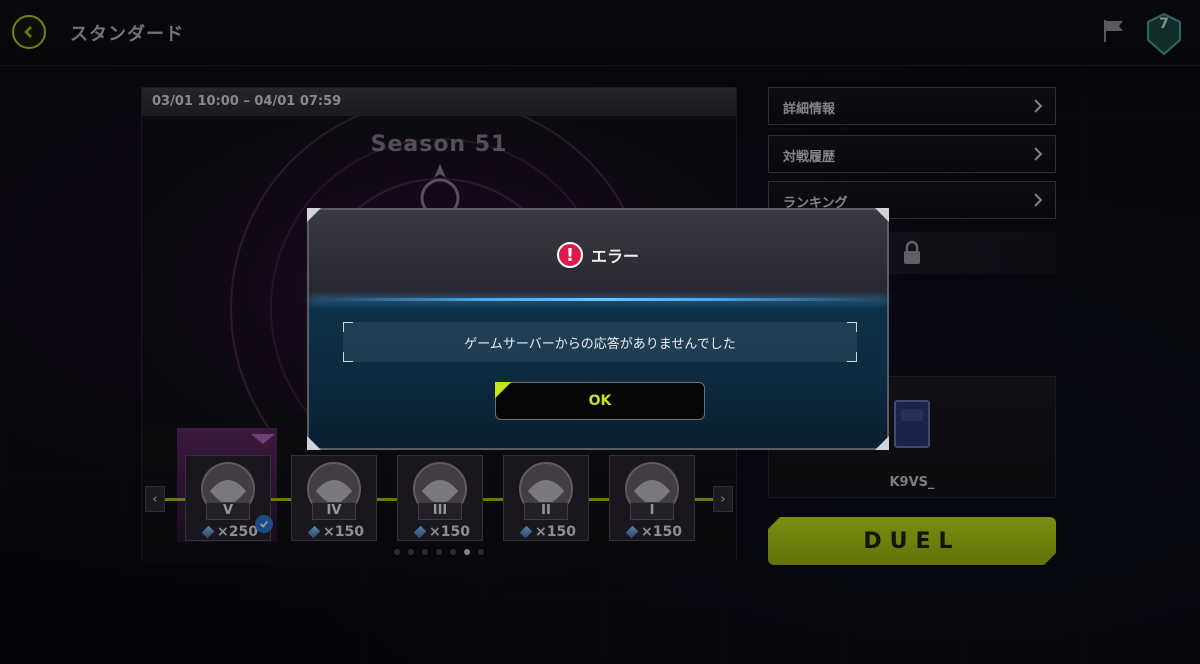  I want to click on dialog-title-row: ! エラー, so click(598, 255).